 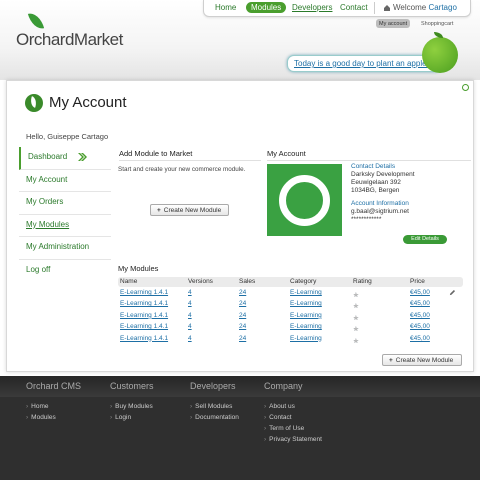 I want to click on create-module-button: + Create New Module, so click(x=189, y=210).